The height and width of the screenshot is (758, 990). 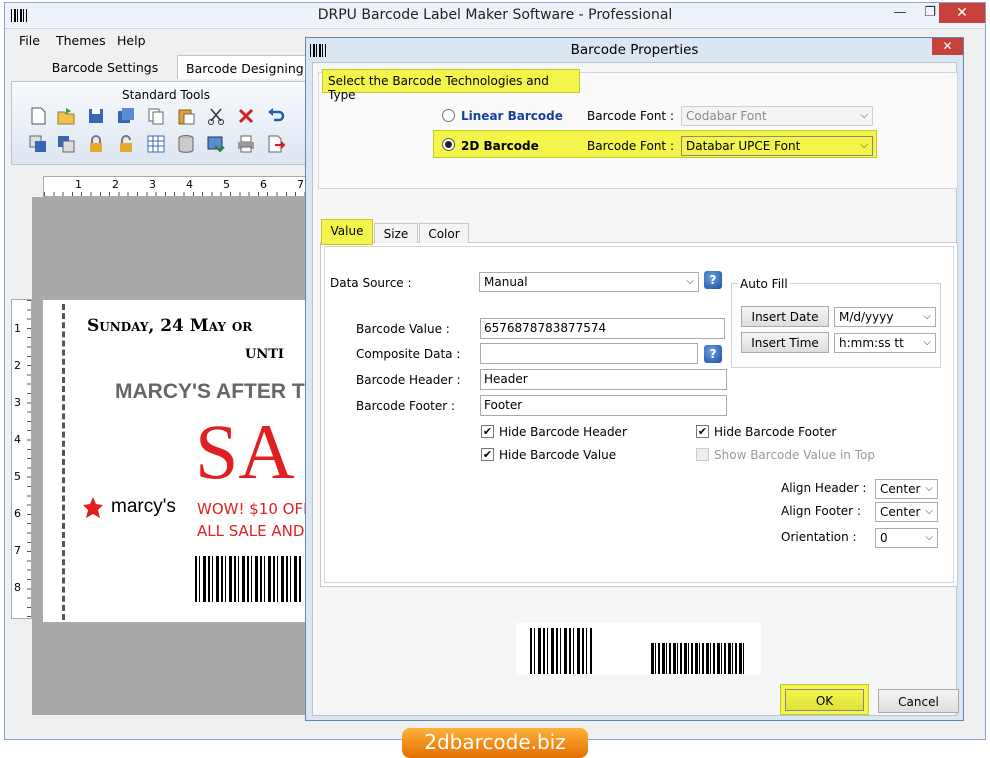 What do you see at coordinates (216, 116) in the screenshot?
I see `cut-icon` at bounding box center [216, 116].